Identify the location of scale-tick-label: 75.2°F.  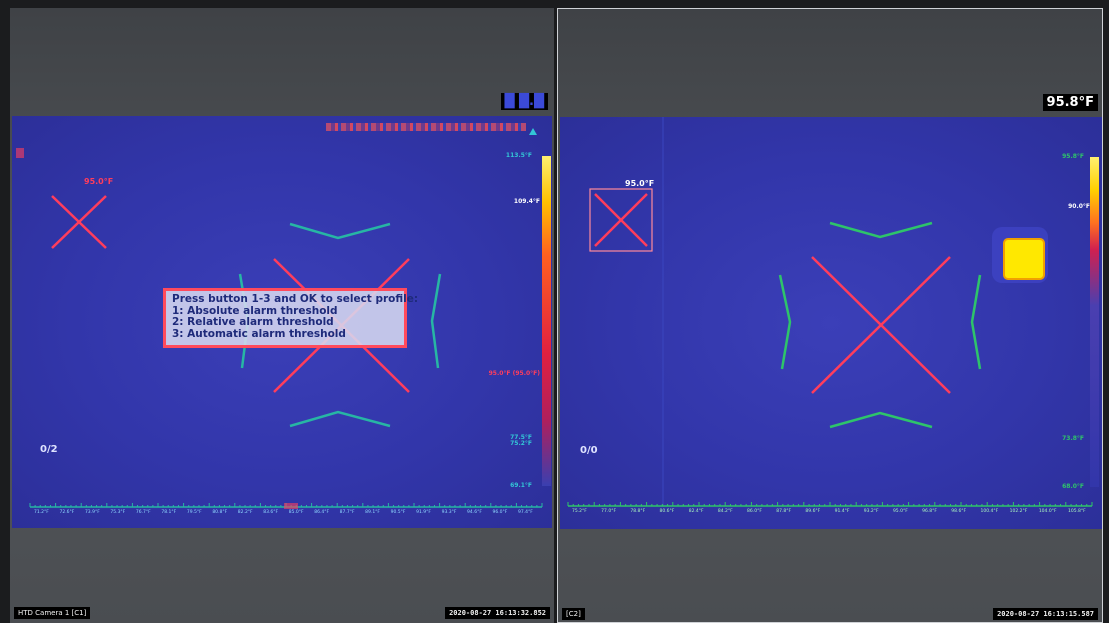
(579, 511).